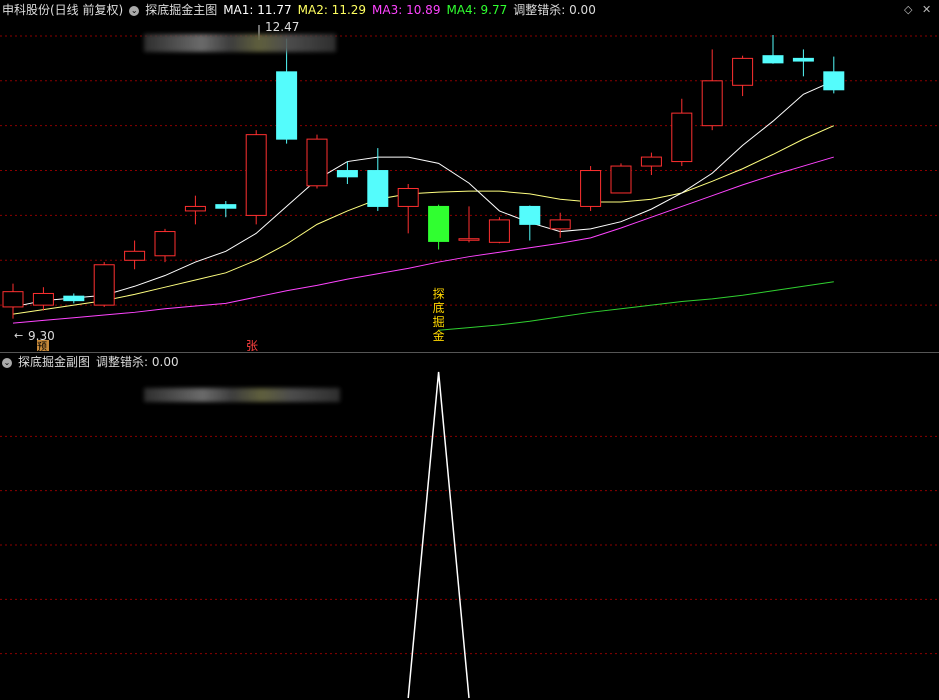 This screenshot has width=939, height=700. What do you see at coordinates (908, 9) in the screenshot?
I see `diamond-icon: ◇` at bounding box center [908, 9].